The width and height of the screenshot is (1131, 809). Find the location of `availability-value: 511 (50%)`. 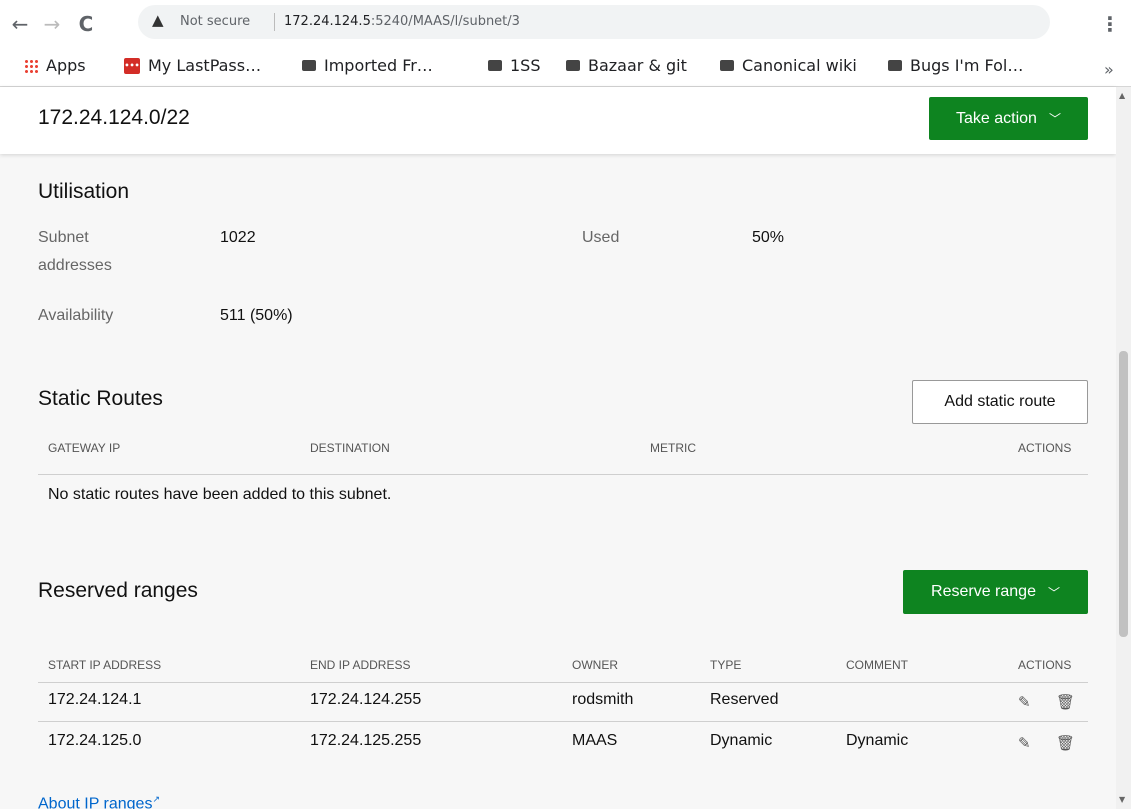

availability-value: 511 (50%) is located at coordinates (256, 315).